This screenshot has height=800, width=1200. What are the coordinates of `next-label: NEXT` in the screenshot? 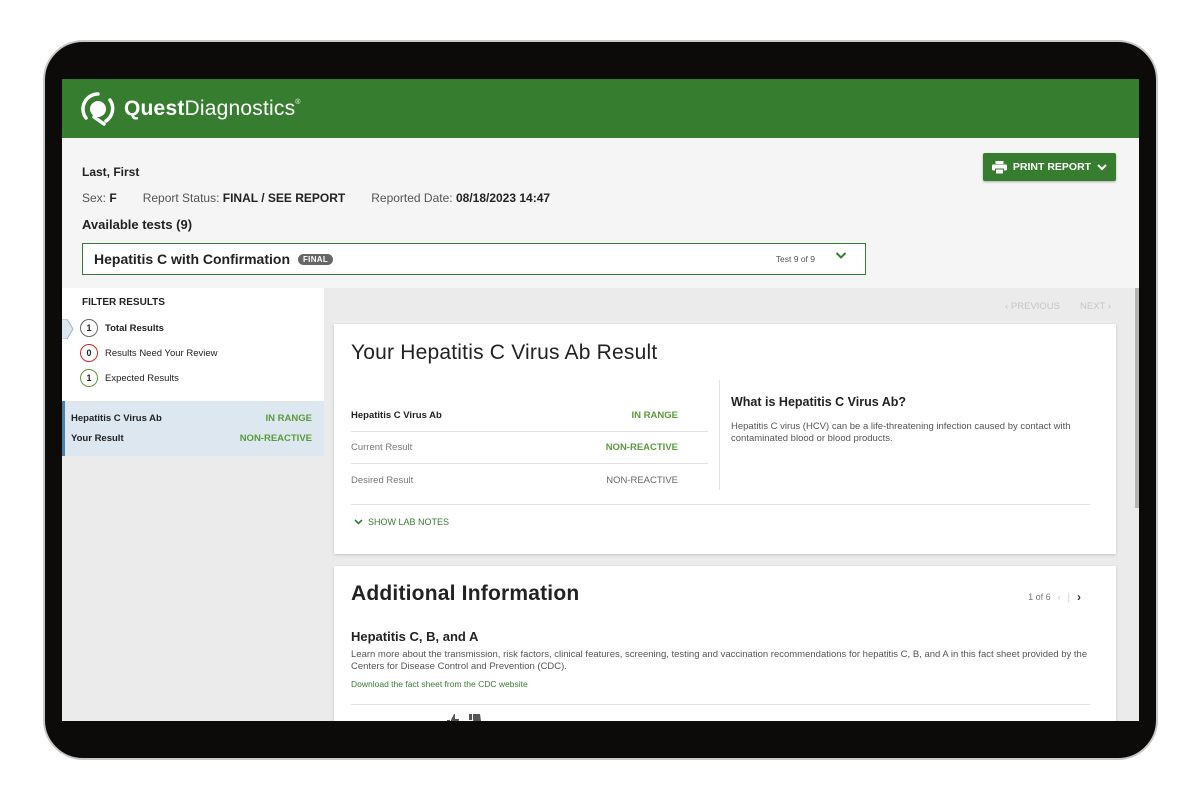 It's located at (1093, 306).